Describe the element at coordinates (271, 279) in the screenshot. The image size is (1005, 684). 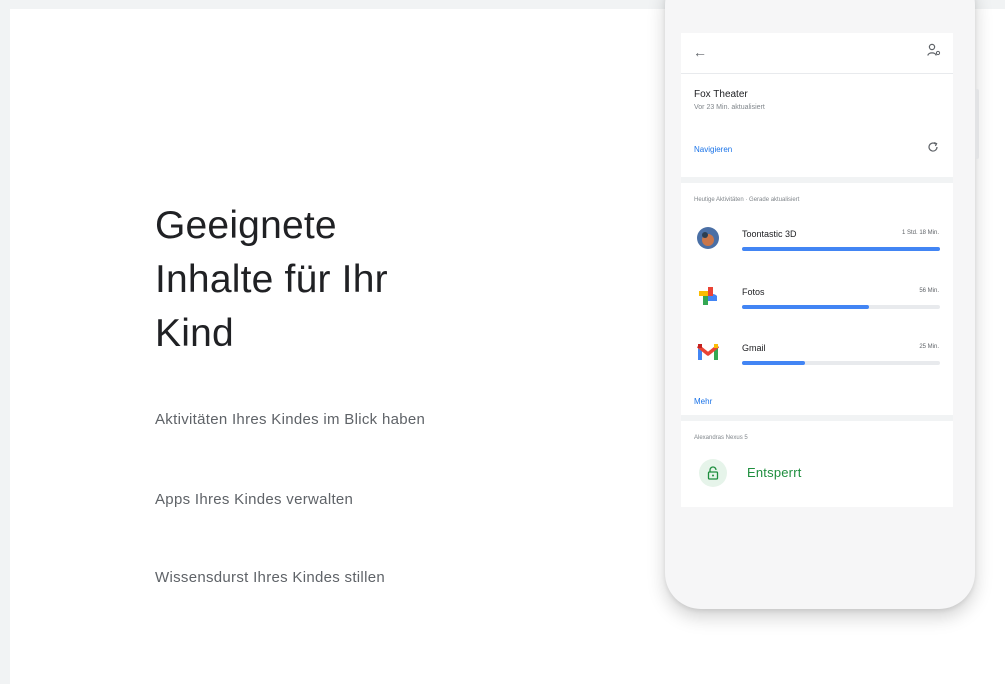
I see `page-headline: Geeignete Inhalte für Ihr Kind` at that location.